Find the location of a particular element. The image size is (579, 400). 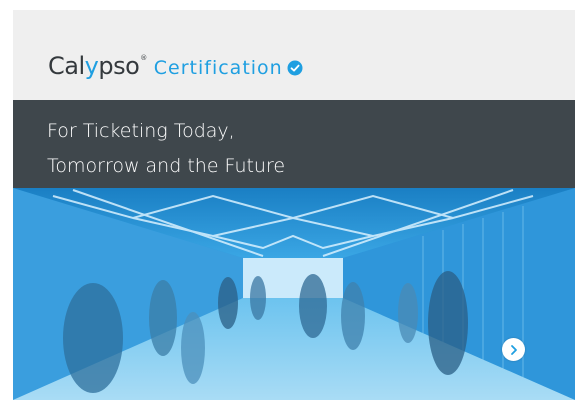

calypso-logo: Calypso® is located at coordinates (97, 66).